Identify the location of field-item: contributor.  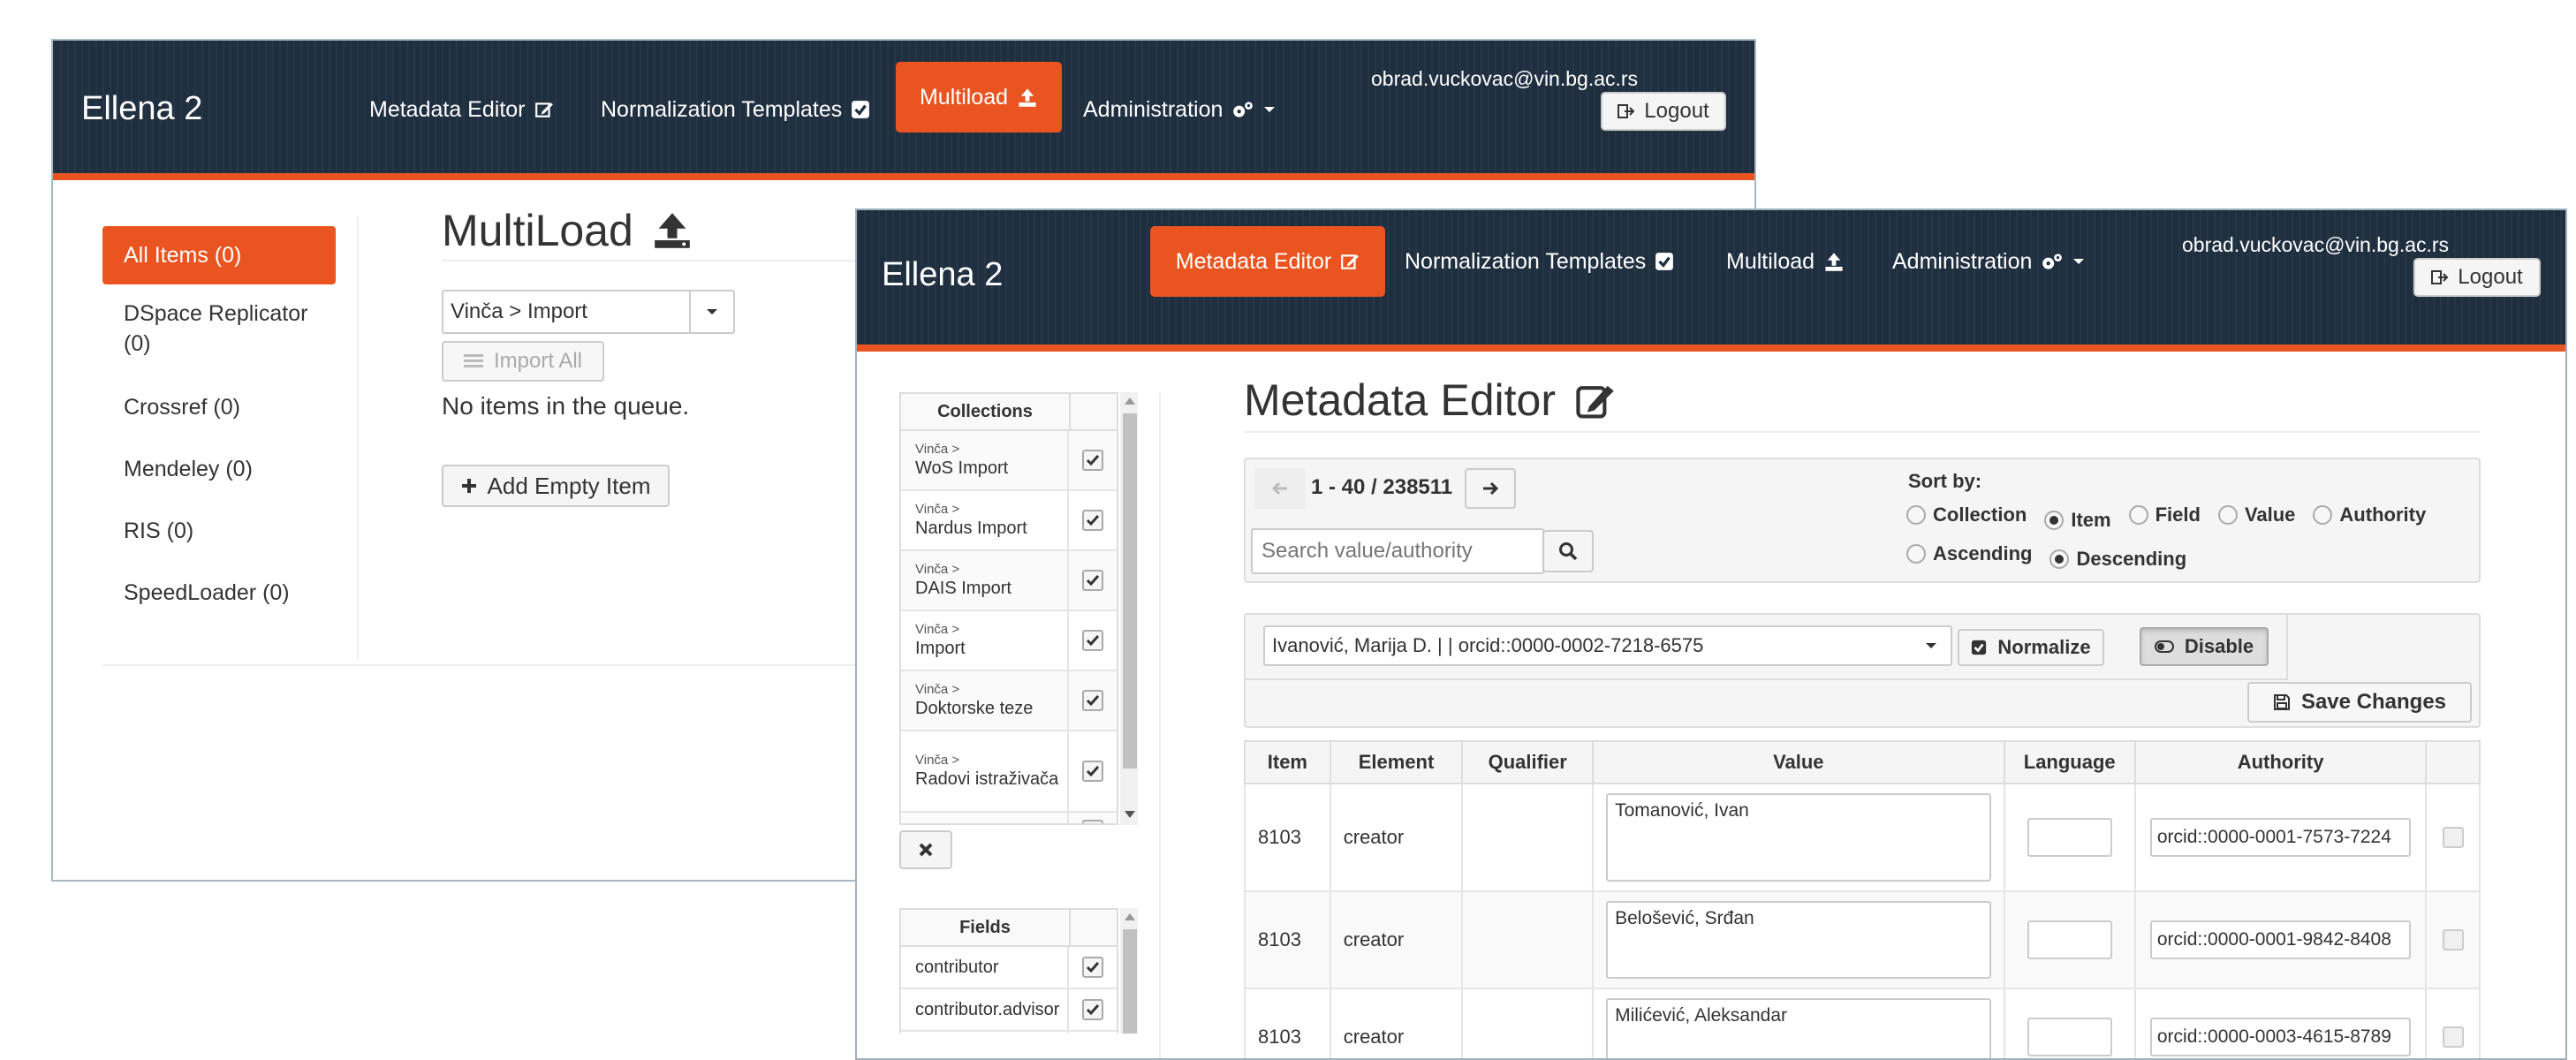
(1009, 968).